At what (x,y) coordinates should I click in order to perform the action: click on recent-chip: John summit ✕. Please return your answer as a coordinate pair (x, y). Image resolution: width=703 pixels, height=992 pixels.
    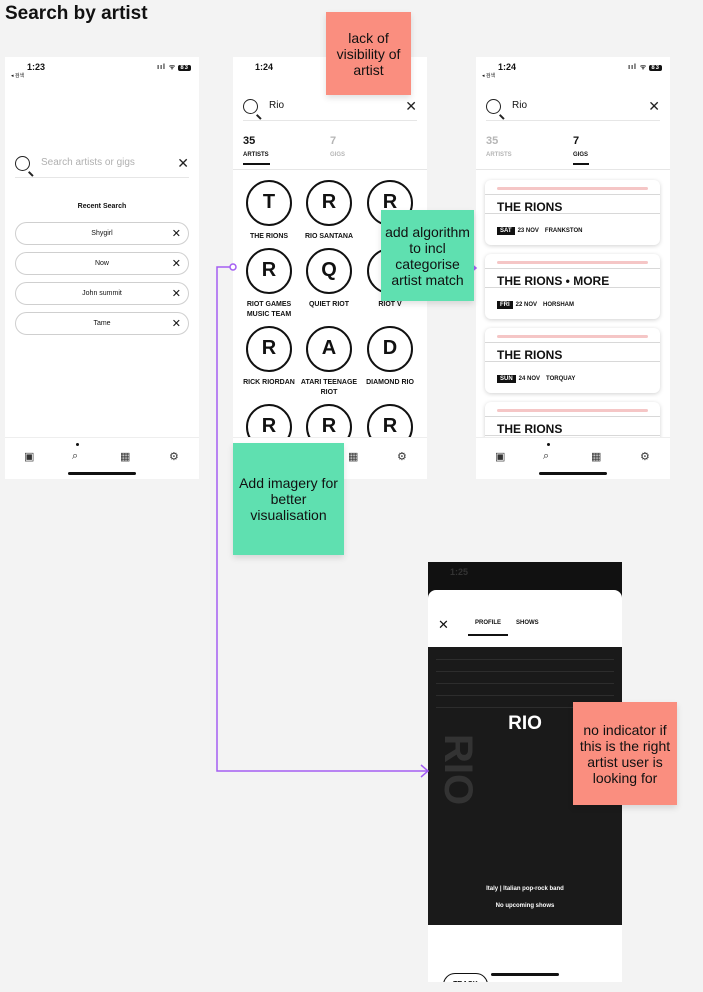
    Looking at the image, I should click on (102, 293).